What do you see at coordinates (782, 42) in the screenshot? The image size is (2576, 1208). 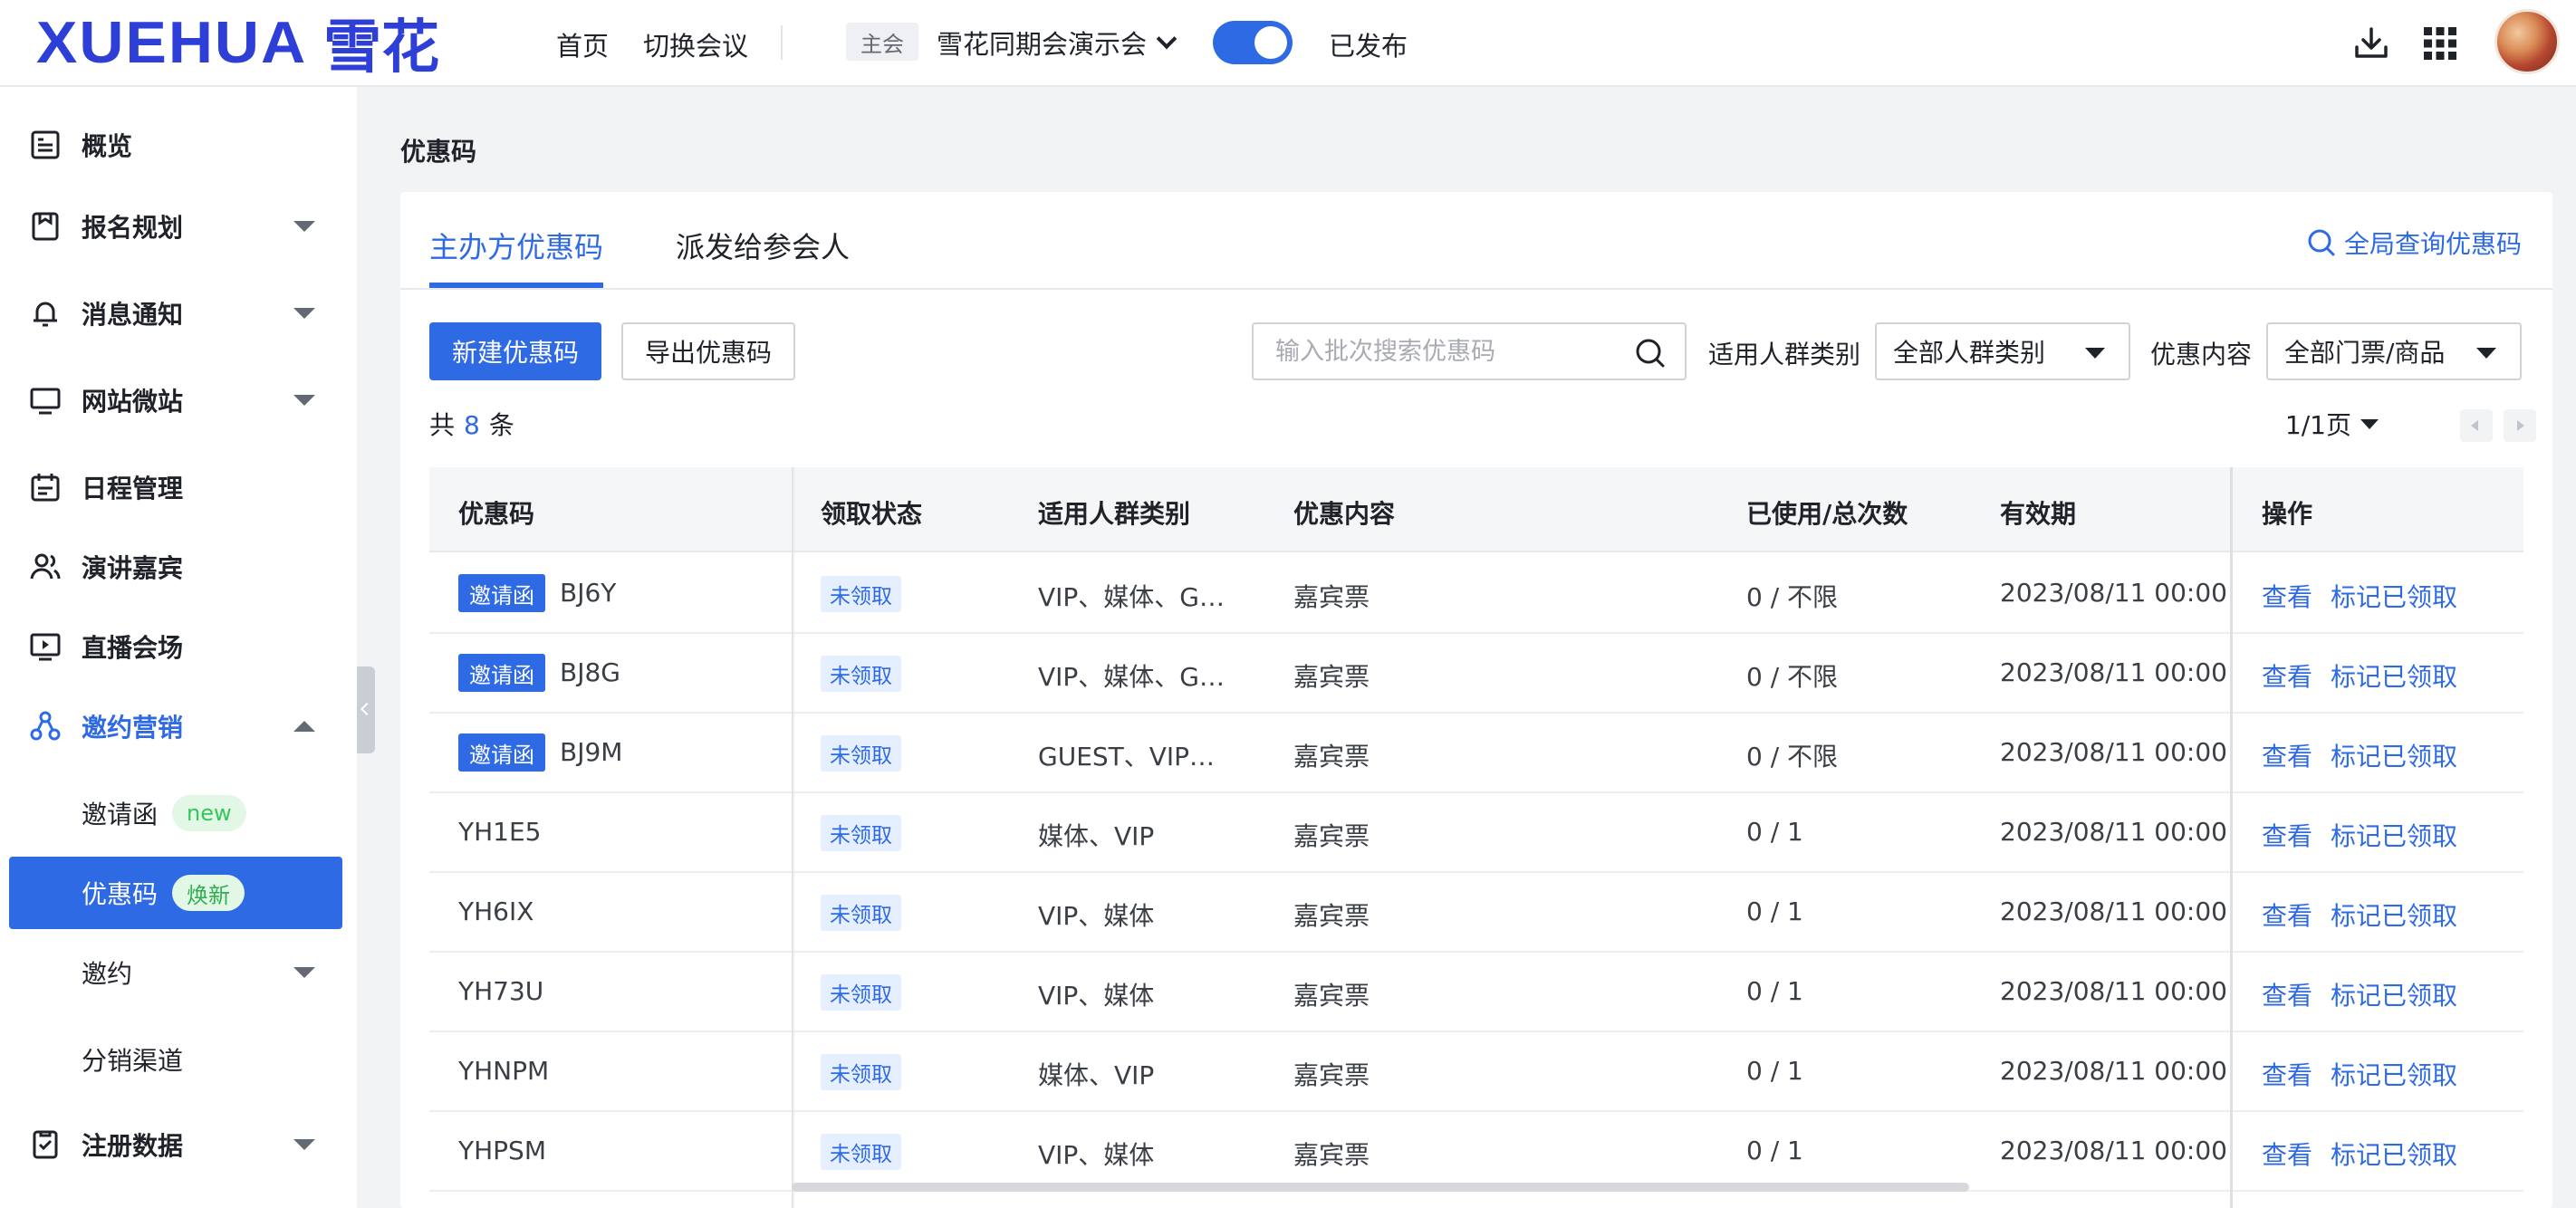 I see `header-divider` at bounding box center [782, 42].